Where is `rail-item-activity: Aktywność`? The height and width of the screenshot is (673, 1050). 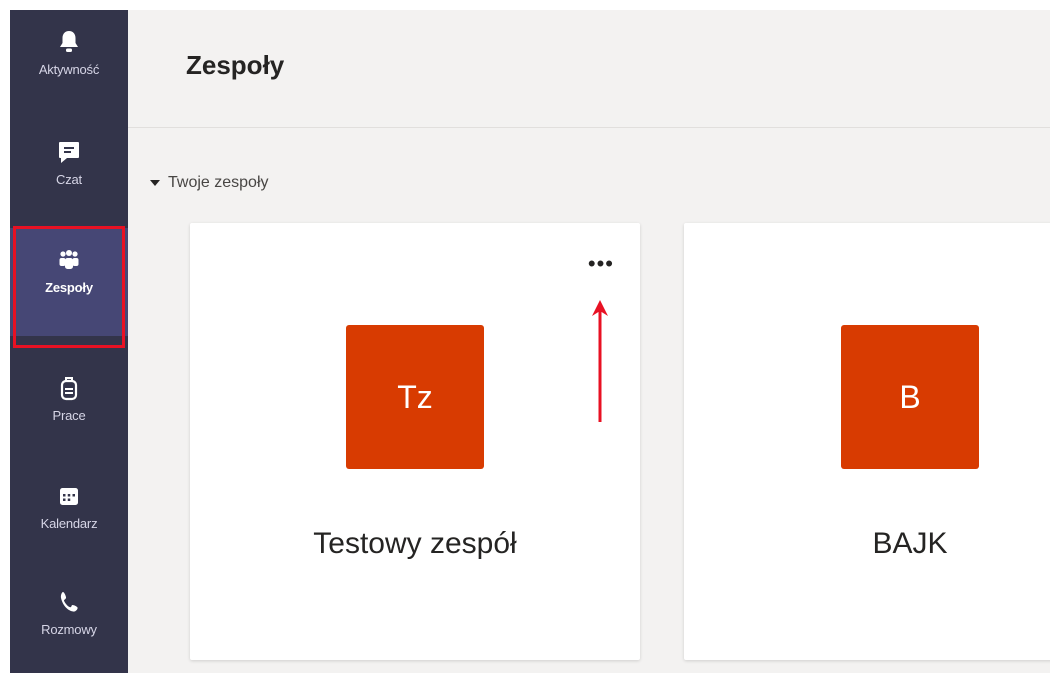
rail-item-activity: Aktywność is located at coordinates (69, 64).